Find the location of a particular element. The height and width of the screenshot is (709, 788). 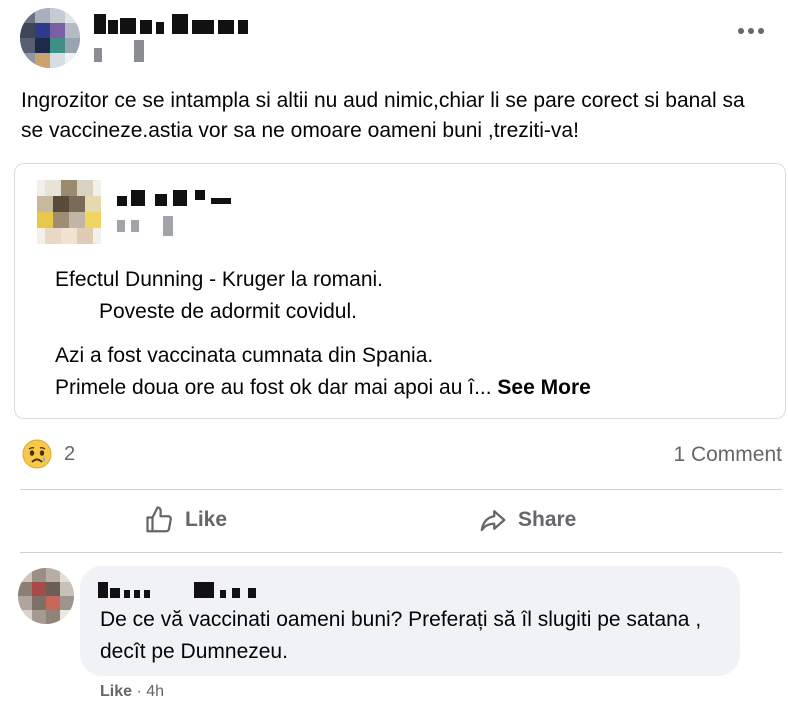

comment-count-link: 1 Comment is located at coordinates (727, 455).